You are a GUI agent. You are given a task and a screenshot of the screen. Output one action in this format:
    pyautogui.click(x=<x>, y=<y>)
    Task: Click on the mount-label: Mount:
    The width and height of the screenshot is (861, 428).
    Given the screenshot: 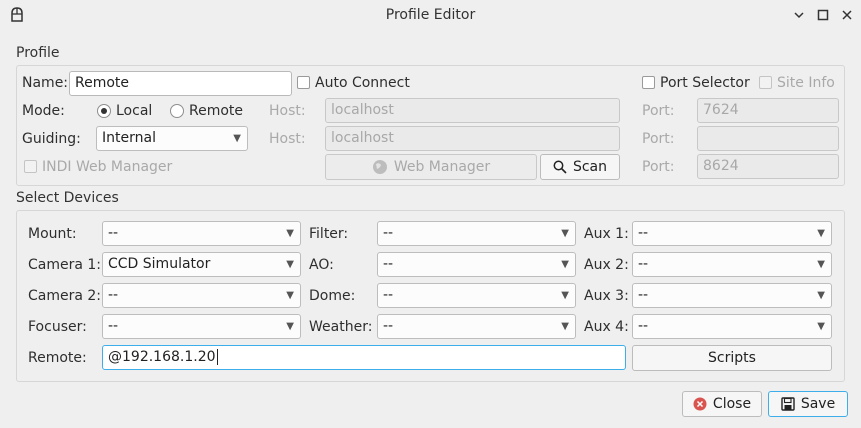 What is the action you would take?
    pyautogui.click(x=52, y=234)
    